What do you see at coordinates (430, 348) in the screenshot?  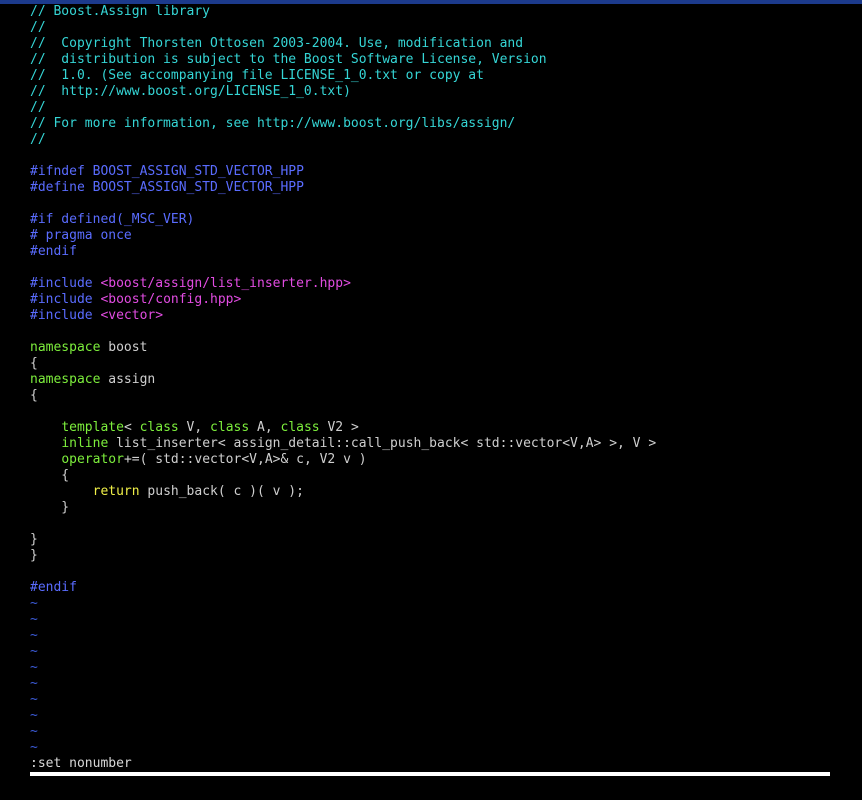 I see `code-line: namespace boost` at bounding box center [430, 348].